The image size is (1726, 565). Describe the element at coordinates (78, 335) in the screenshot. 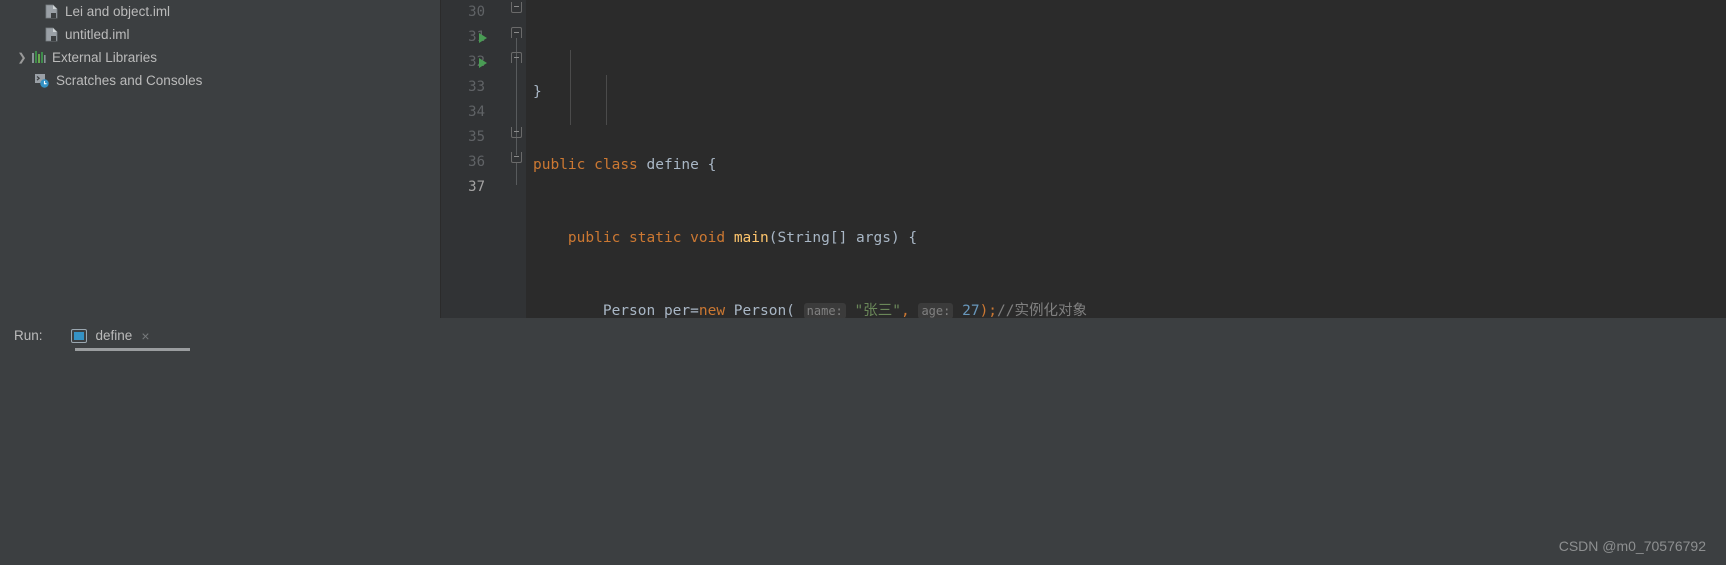

I see `console-window-icon` at that location.